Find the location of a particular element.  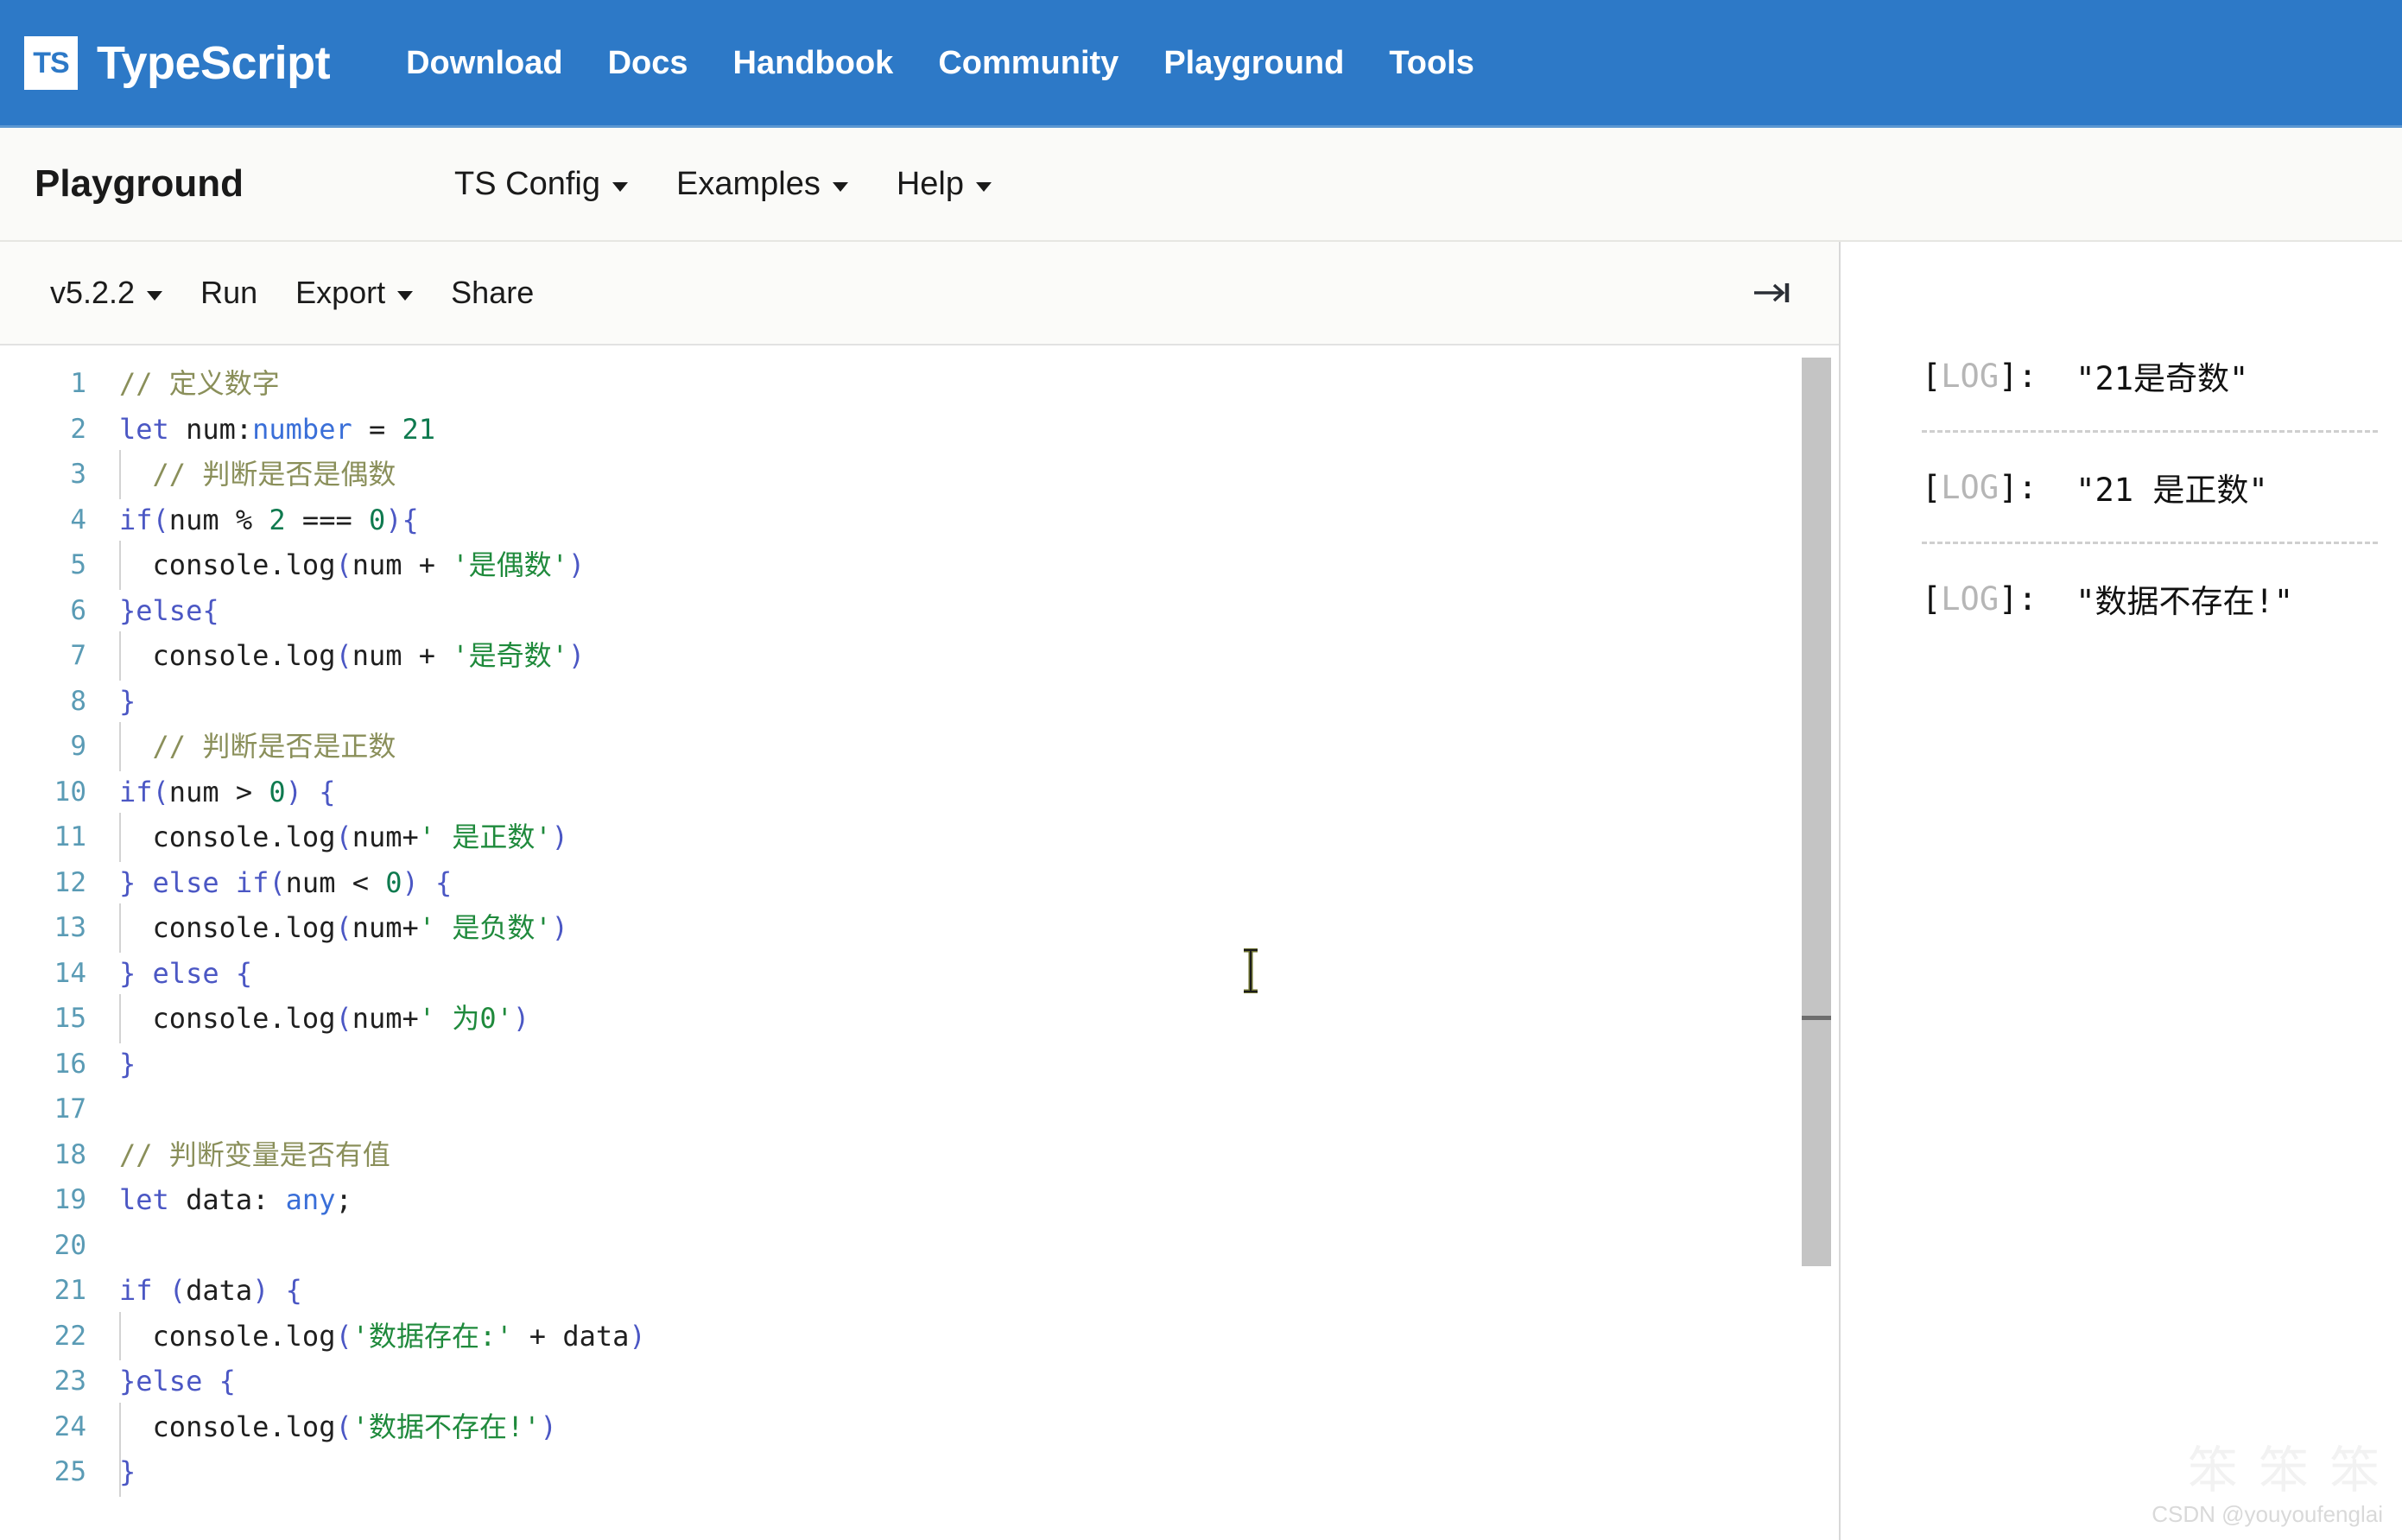

code-line-24: 24 console.log('数据不存在!') is located at coordinates (919, 1427).